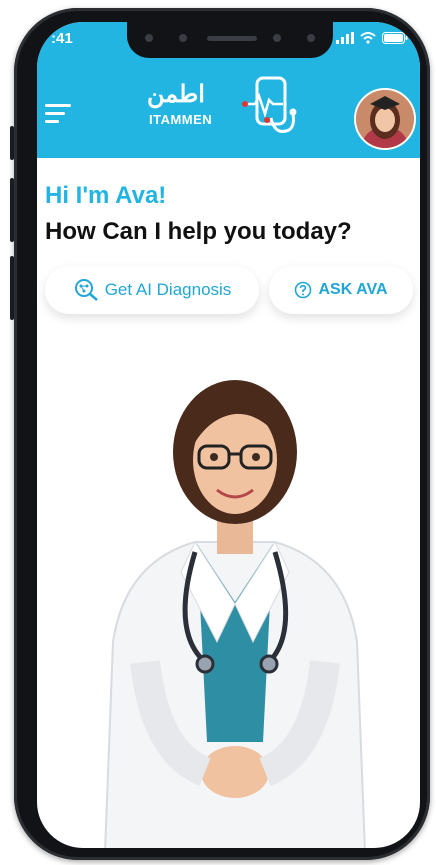 This screenshot has width=436, height=865. I want to click on logo-arabic-text: اطمن, so click(176, 94).